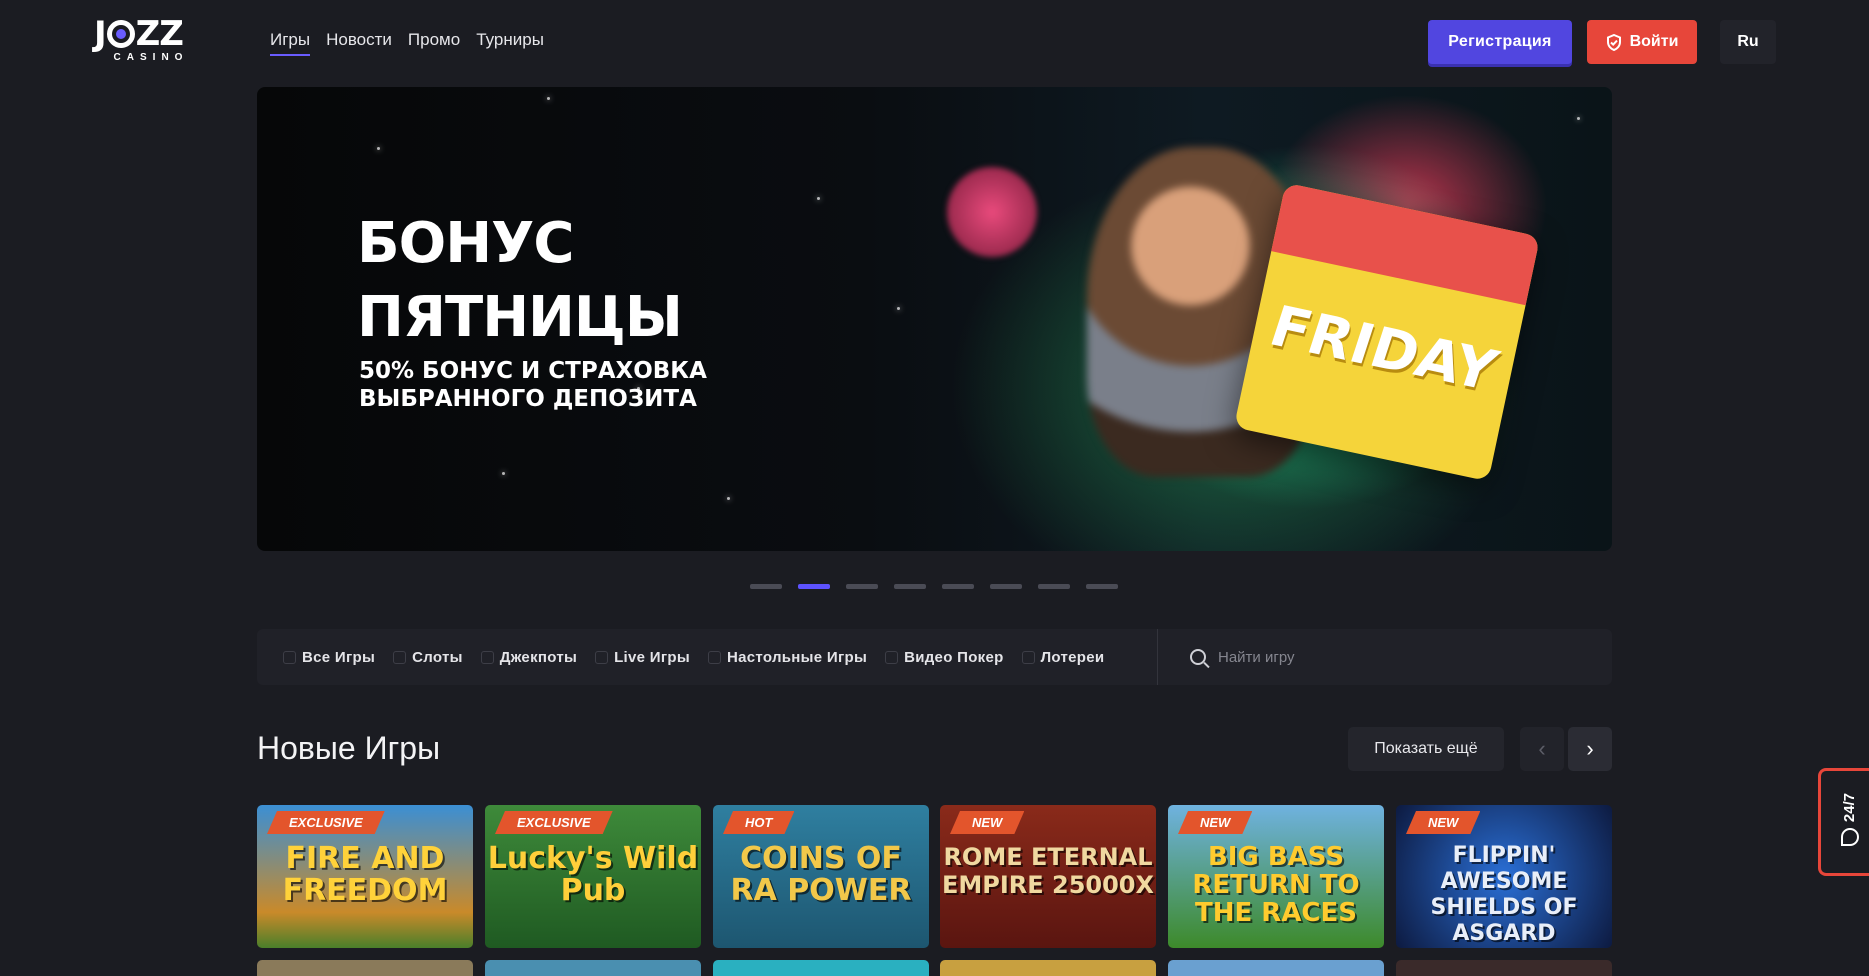 This screenshot has height=976, width=1869. Describe the element at coordinates (1426, 749) in the screenshot. I see `show-more-button: Показать ещё` at that location.